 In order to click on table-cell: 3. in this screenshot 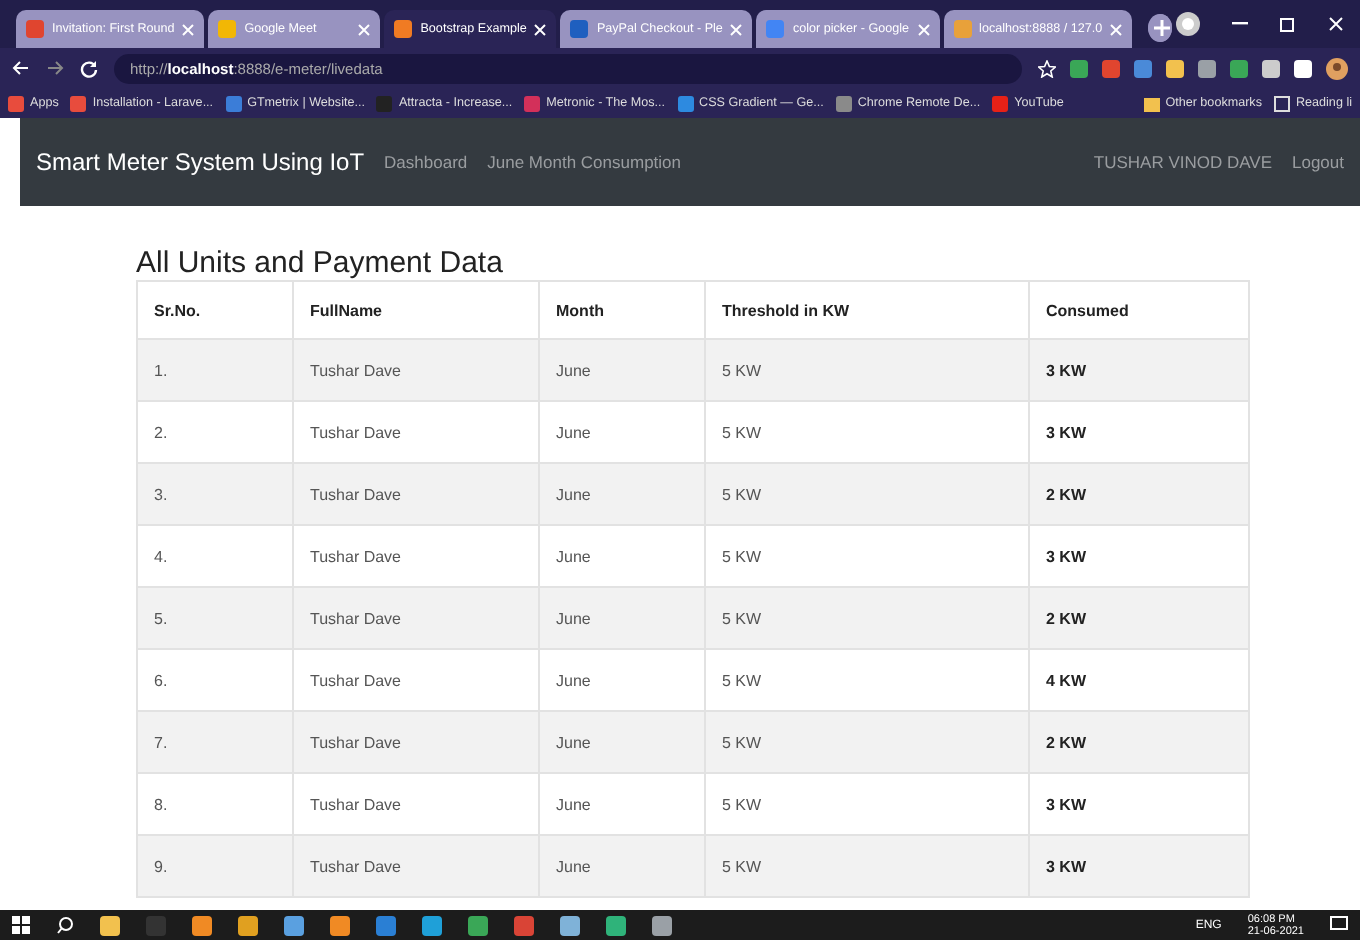, I will do `click(215, 494)`.